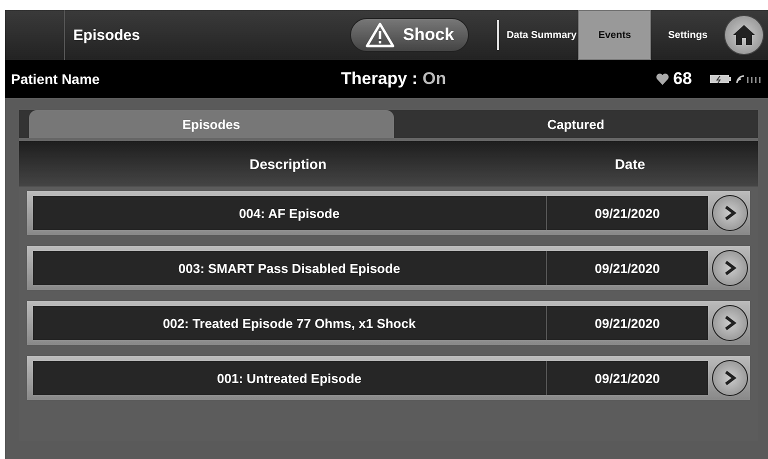 The width and height of the screenshot is (768, 459). I want to click on table-cell: 003: SMART Pass Disabled Episode, so click(290, 268).